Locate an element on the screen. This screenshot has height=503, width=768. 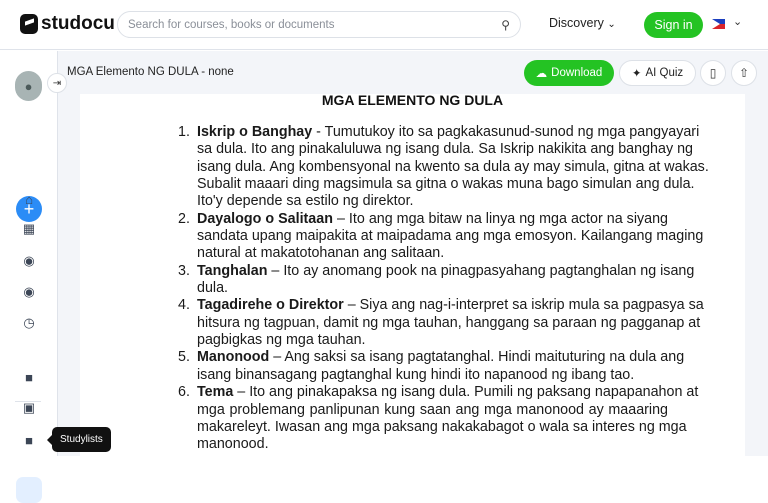
studylists-button is located at coordinates (29, 490).